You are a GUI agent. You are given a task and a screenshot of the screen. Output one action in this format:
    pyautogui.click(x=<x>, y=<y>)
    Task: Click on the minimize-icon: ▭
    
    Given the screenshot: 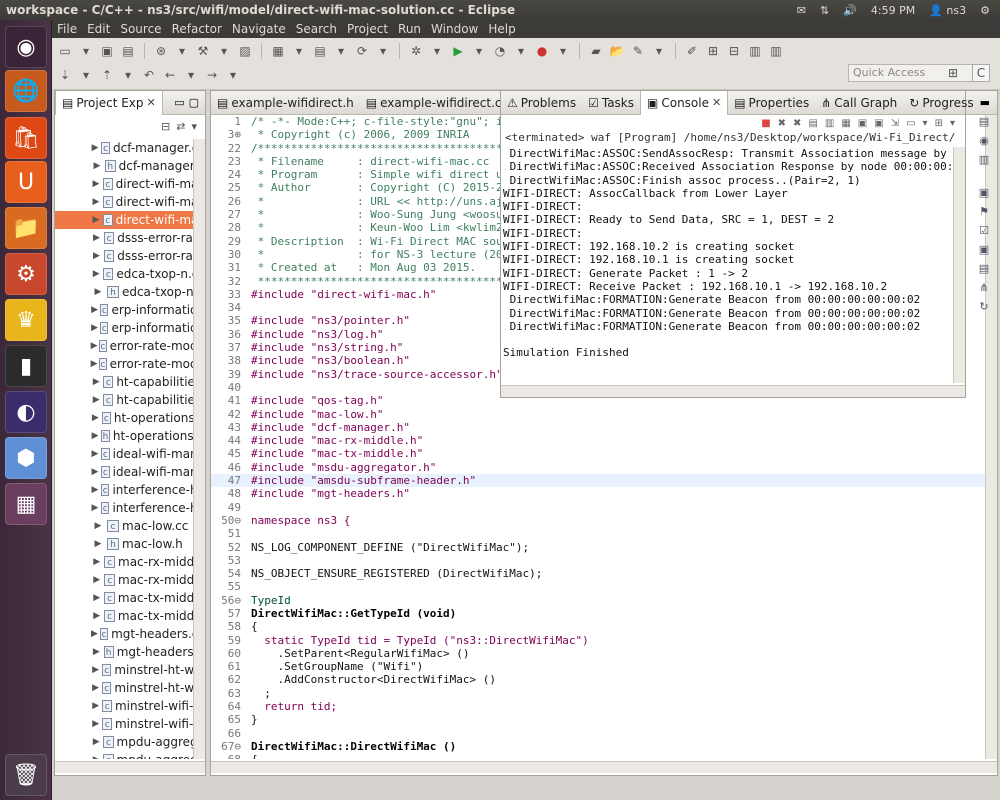 What is the action you would take?
    pyautogui.click(x=181, y=102)
    